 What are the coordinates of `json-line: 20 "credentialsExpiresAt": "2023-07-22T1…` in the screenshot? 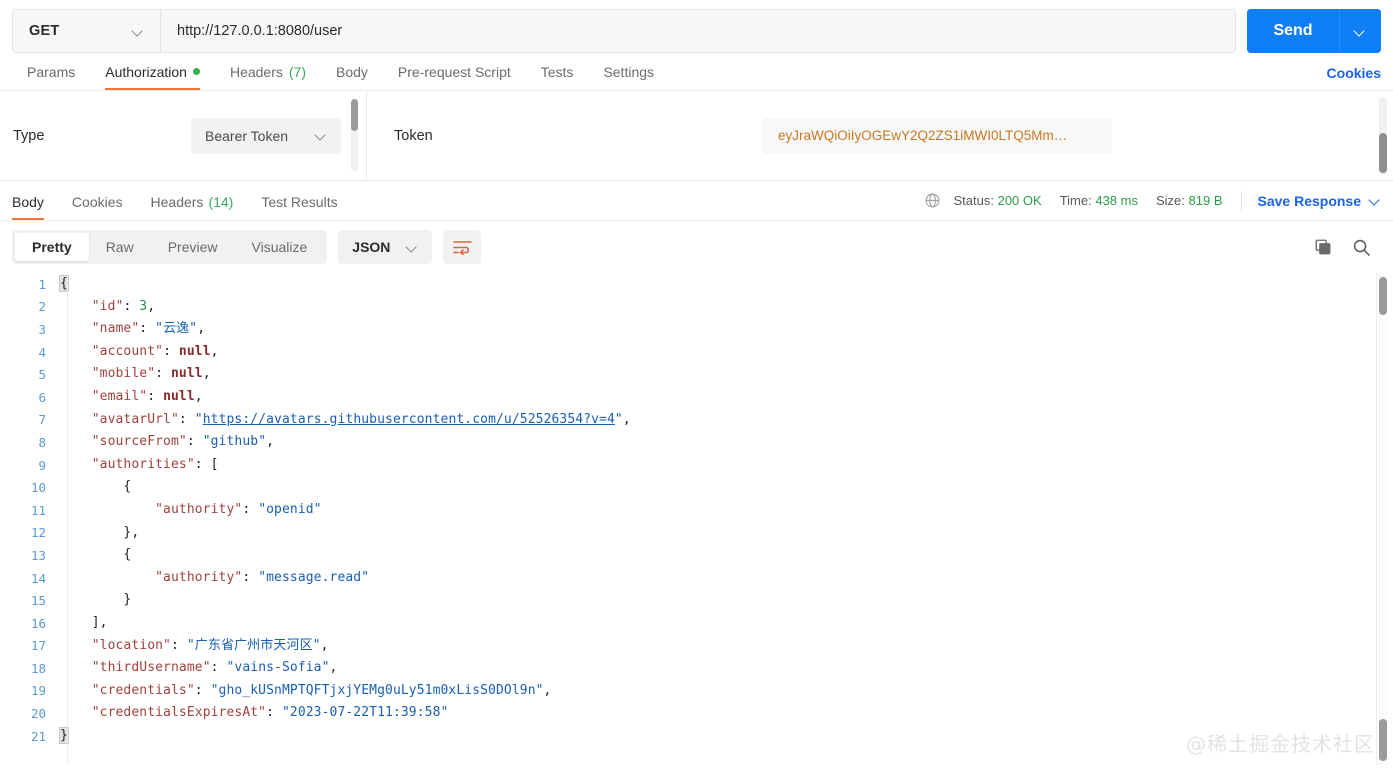 It's located at (696, 713).